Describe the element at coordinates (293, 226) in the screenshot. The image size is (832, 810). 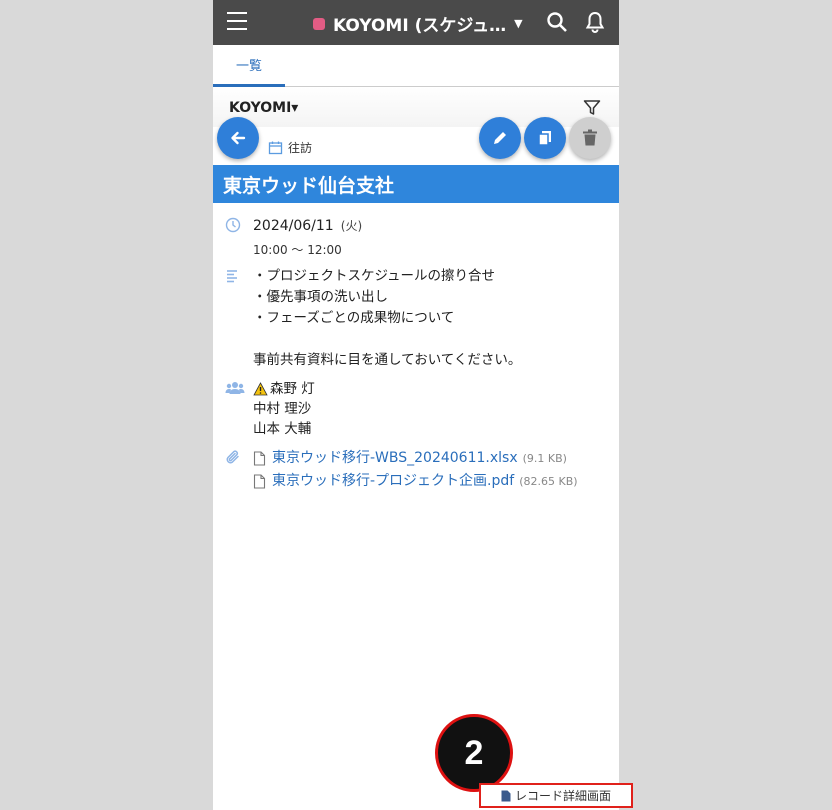
I see `record-date: 2024/06/11` at that location.